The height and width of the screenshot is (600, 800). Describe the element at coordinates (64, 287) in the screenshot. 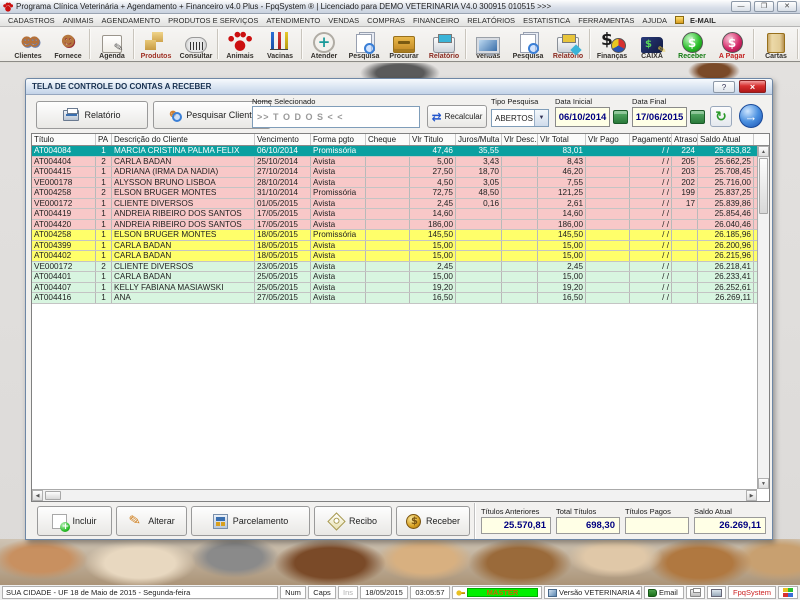

I see `cell: AT004407` at that location.